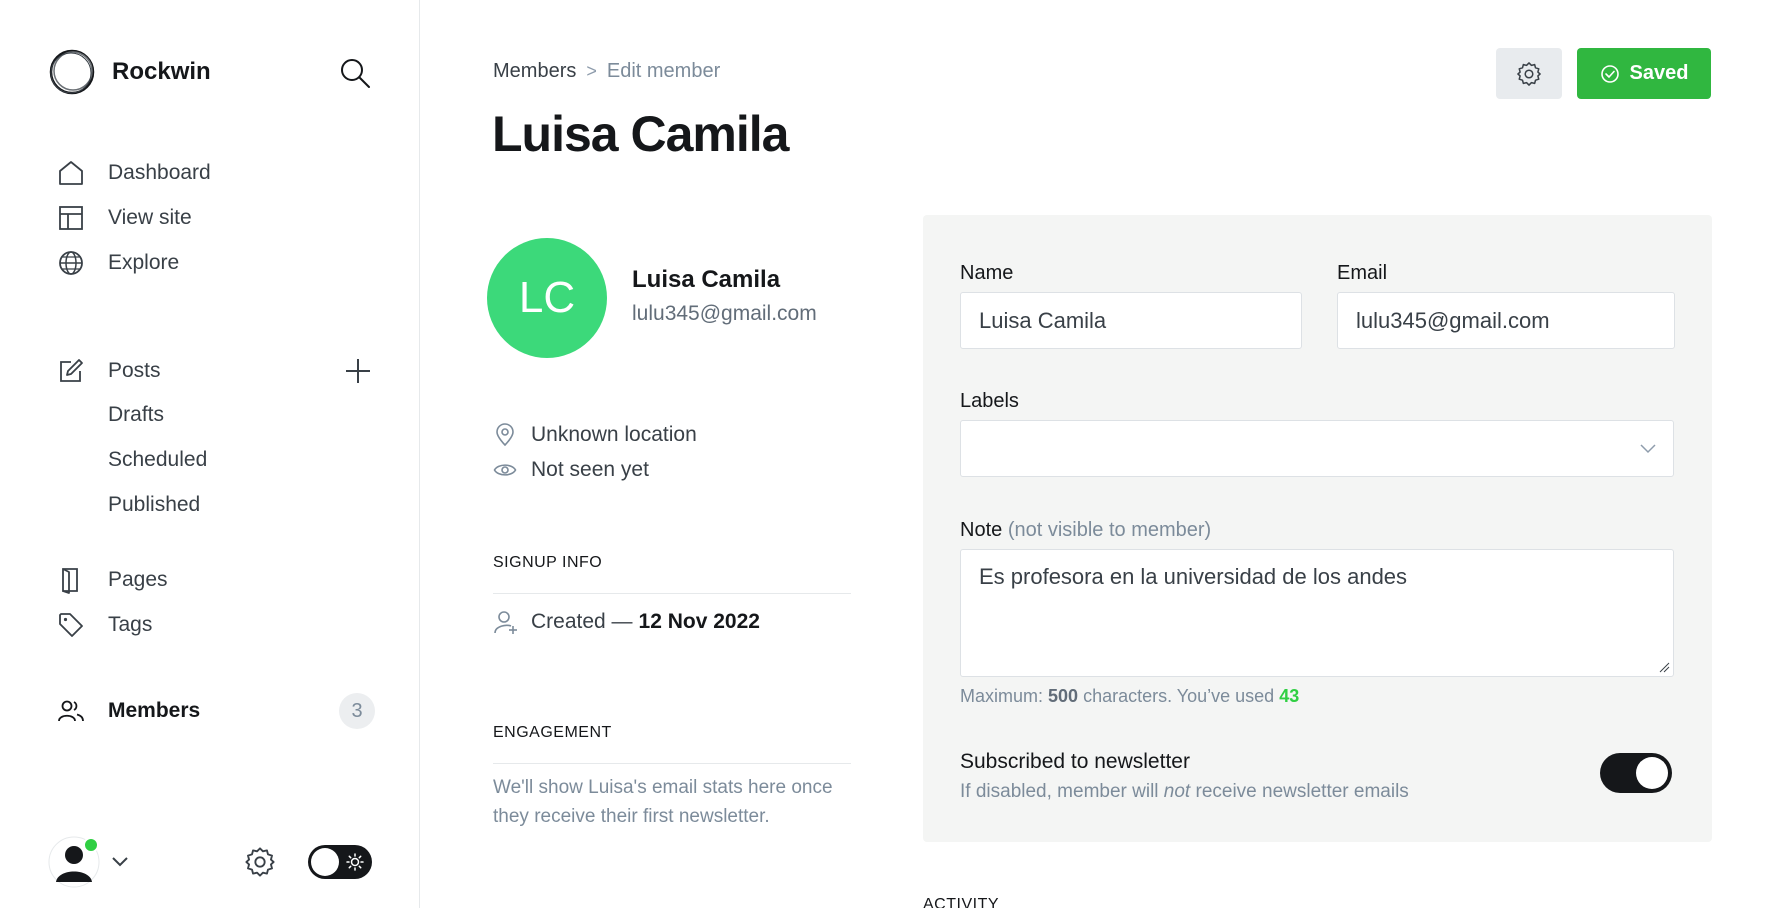 This screenshot has width=1779, height=908. What do you see at coordinates (552, 732) in the screenshot?
I see `engagement-heading: ENGAGEMENT` at bounding box center [552, 732].